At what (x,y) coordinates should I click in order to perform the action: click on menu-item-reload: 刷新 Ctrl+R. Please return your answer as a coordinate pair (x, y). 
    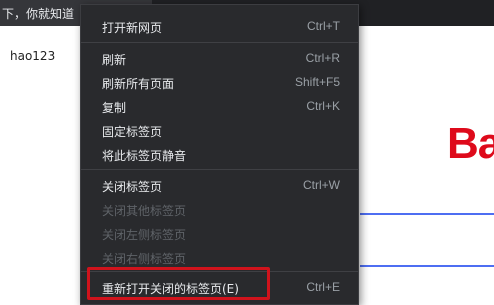
    Looking at the image, I should click on (219, 58).